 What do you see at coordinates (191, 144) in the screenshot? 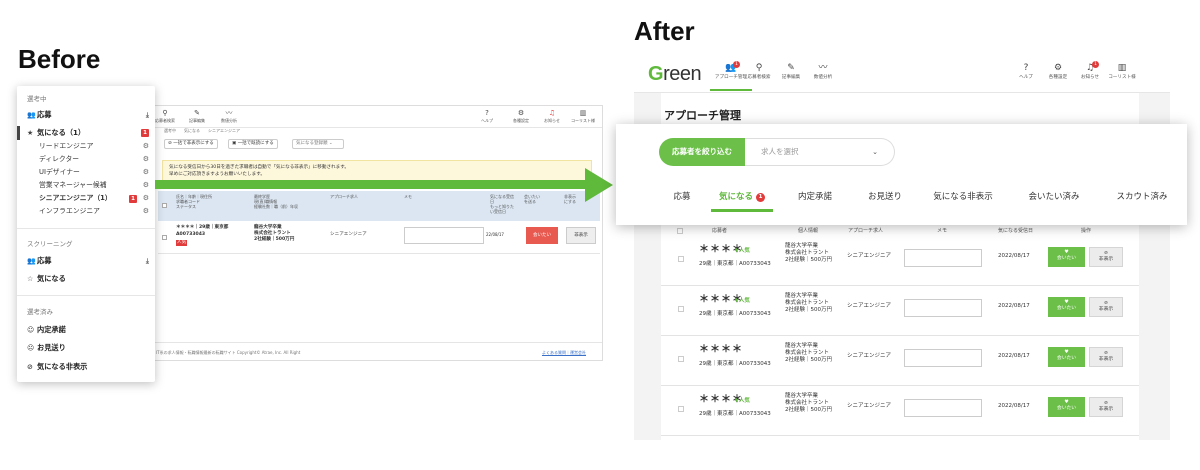
I see `bulk-hide-button: ⊘ 一括で非表示にする` at bounding box center [191, 144].